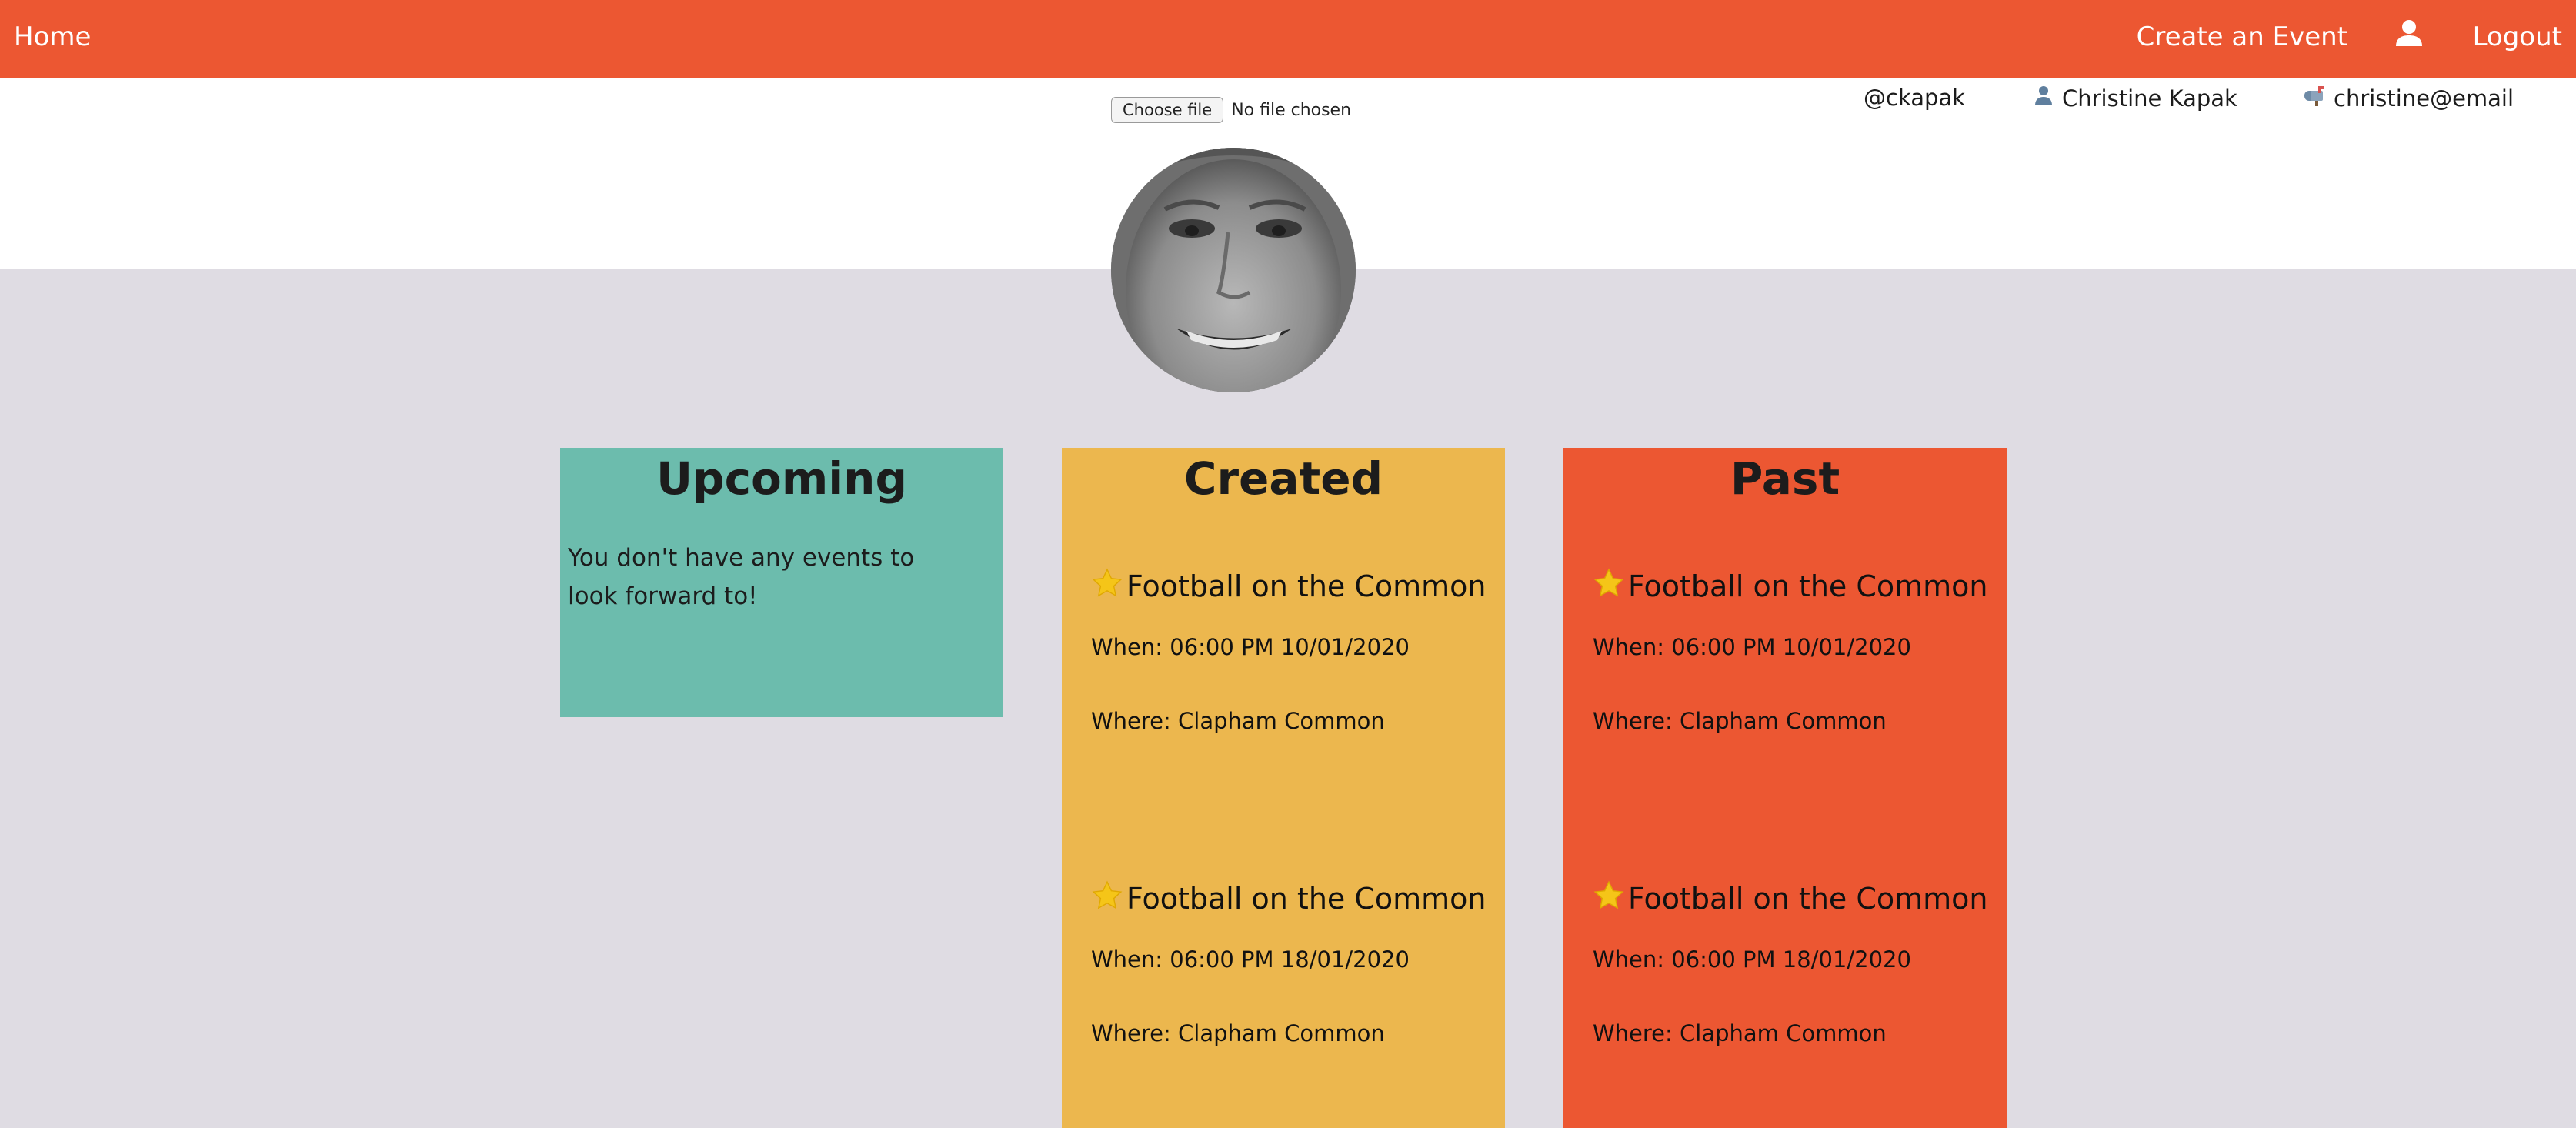  Describe the element at coordinates (2424, 99) in the screenshot. I see `email-text: christine@email` at that location.